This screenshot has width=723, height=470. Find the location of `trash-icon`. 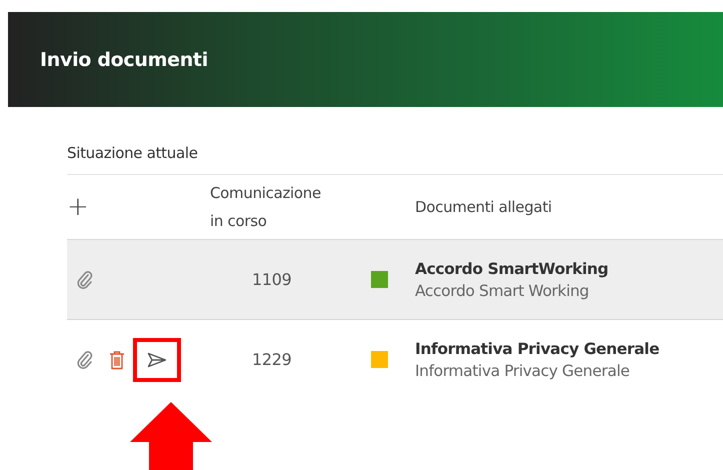

trash-icon is located at coordinates (117, 360).